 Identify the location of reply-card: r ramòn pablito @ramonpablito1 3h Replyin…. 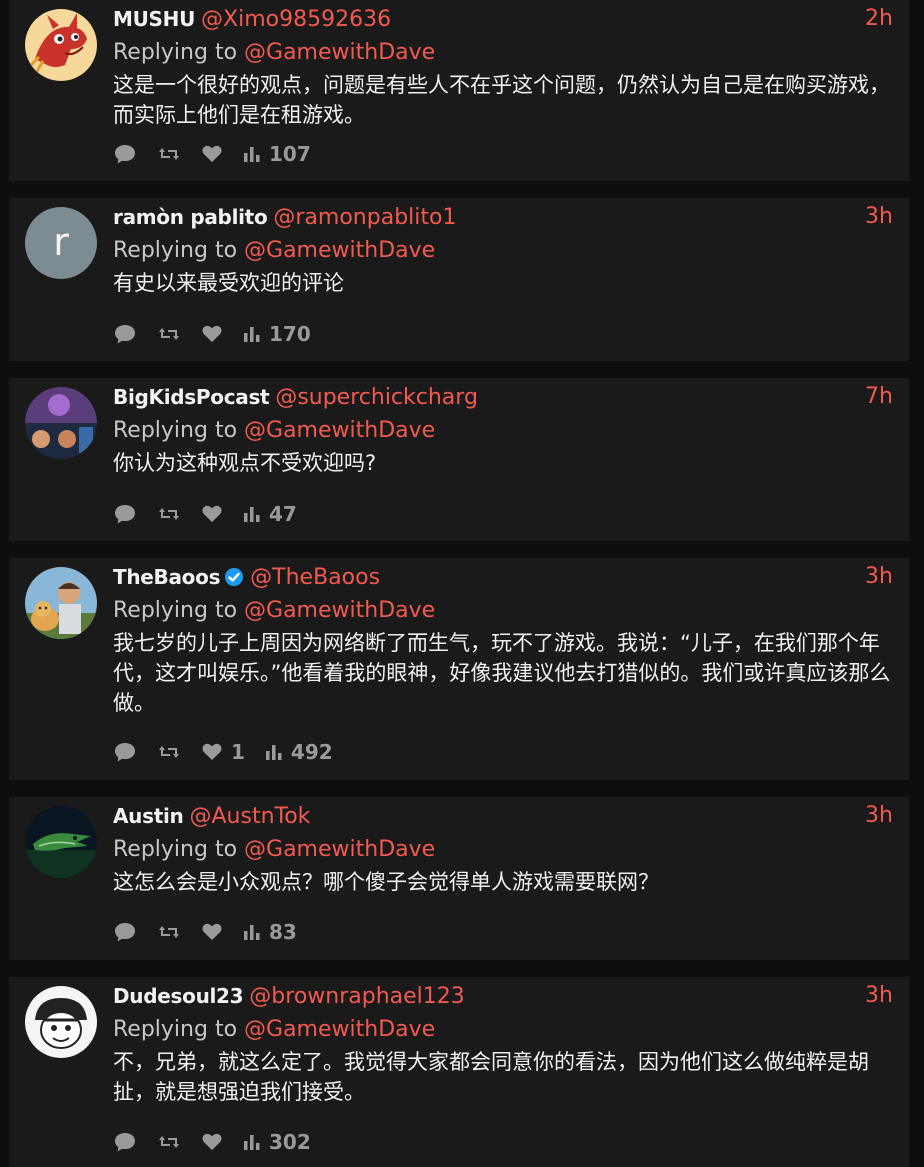
(459, 279).